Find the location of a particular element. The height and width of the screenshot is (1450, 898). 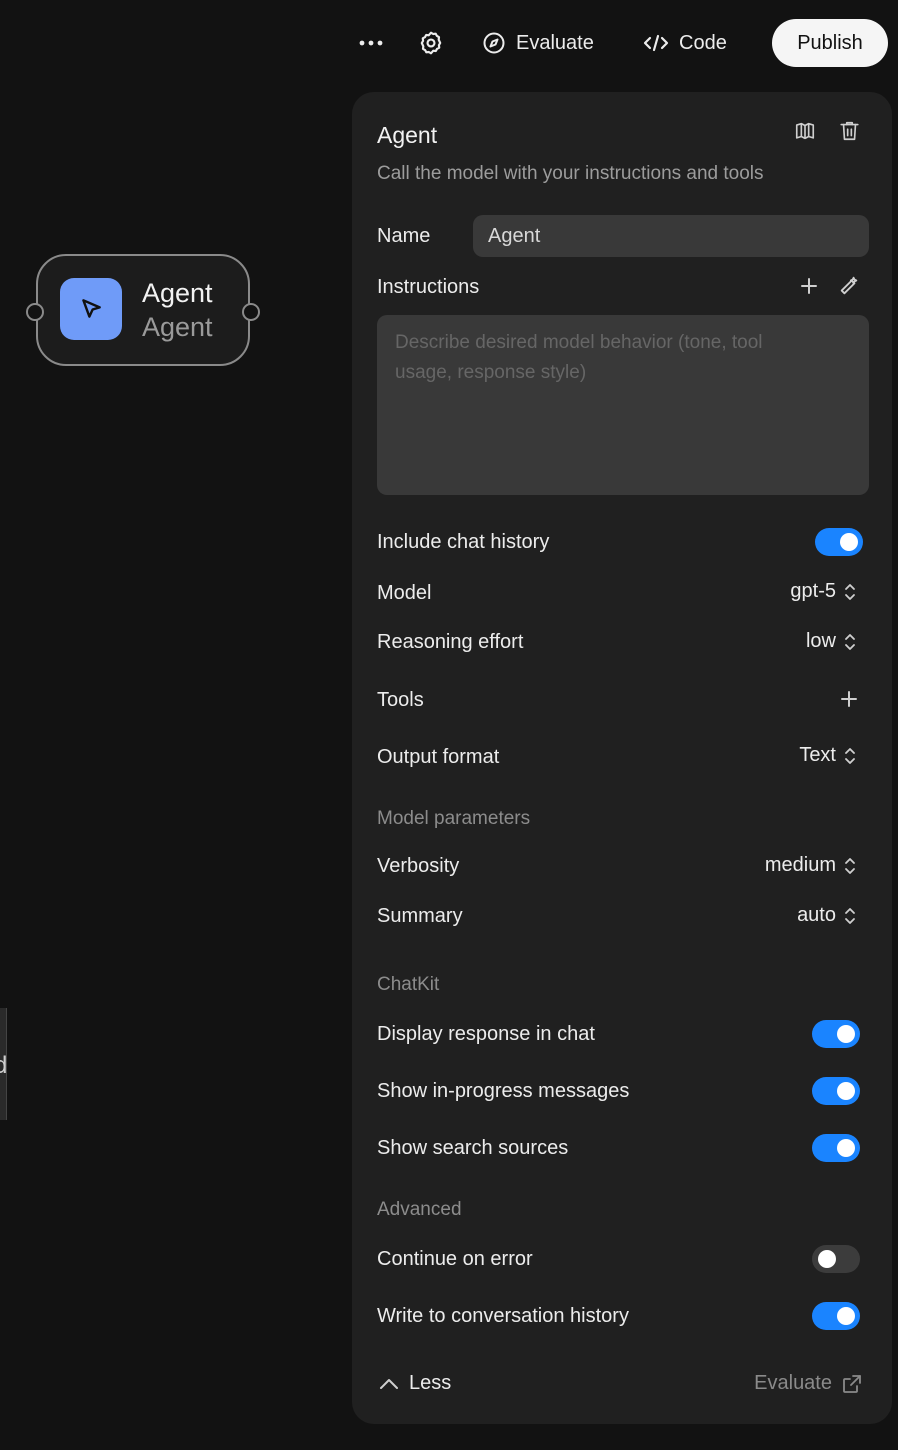

name-label: Name is located at coordinates (404, 236).